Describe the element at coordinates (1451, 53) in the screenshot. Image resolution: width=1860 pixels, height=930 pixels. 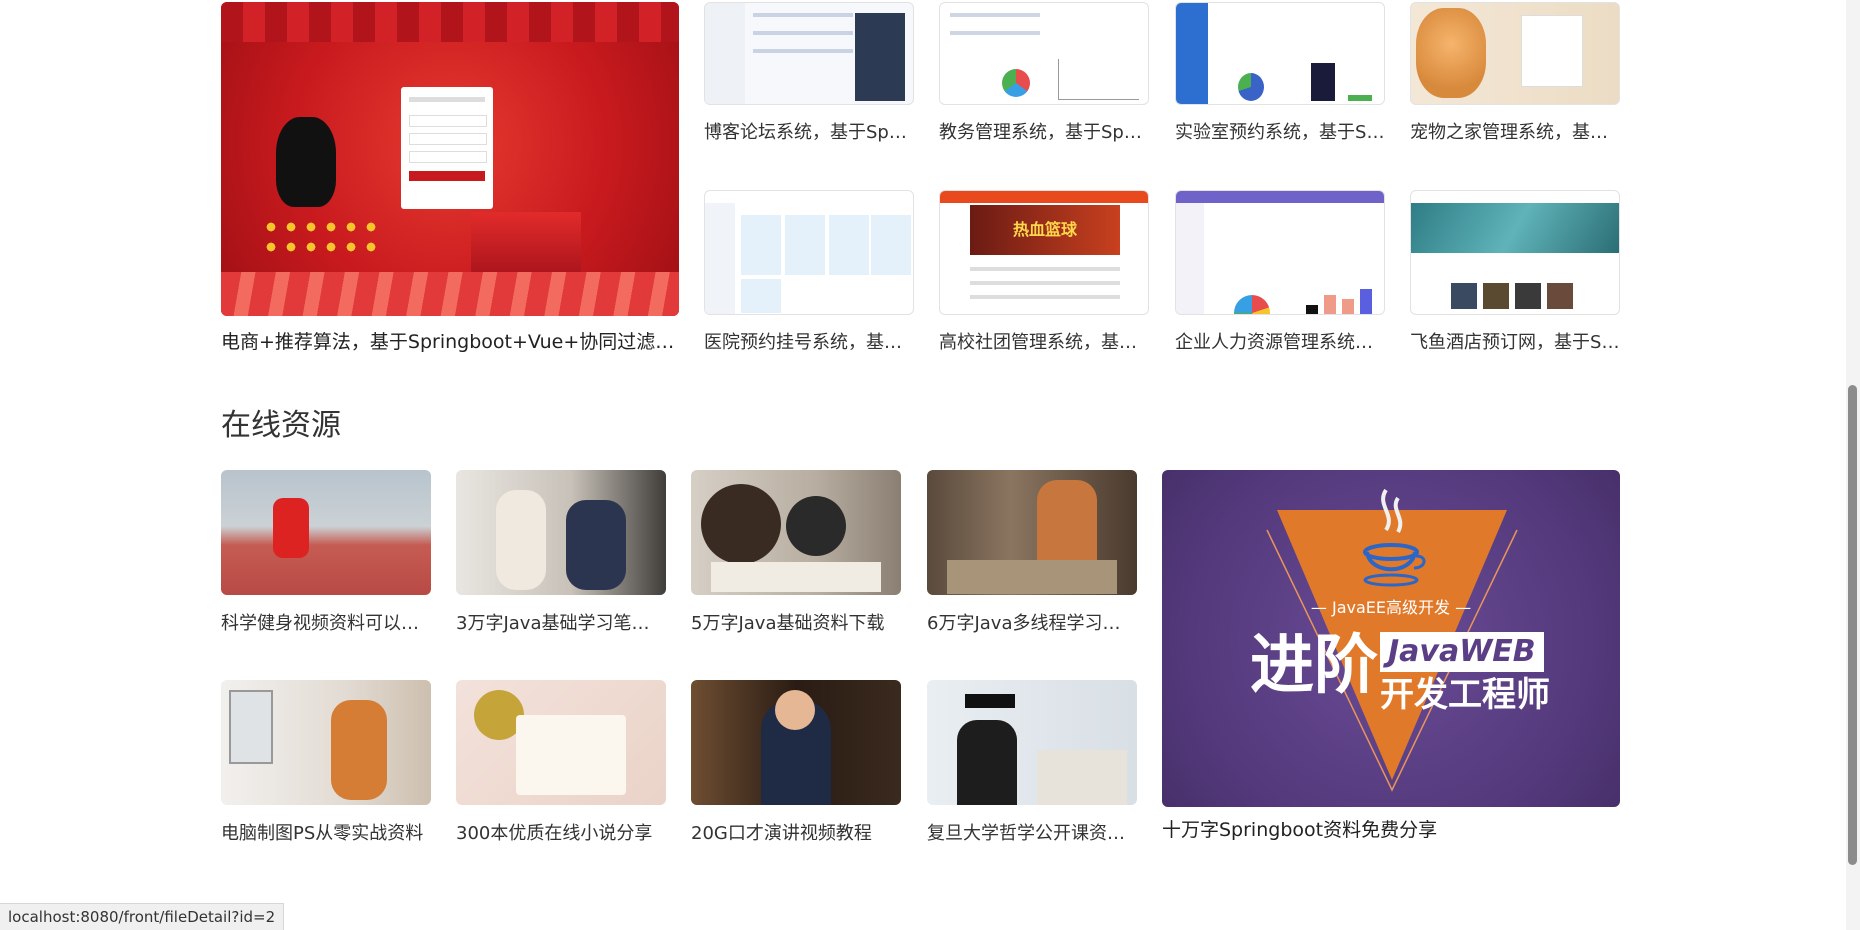
I see `cat-photo` at that location.